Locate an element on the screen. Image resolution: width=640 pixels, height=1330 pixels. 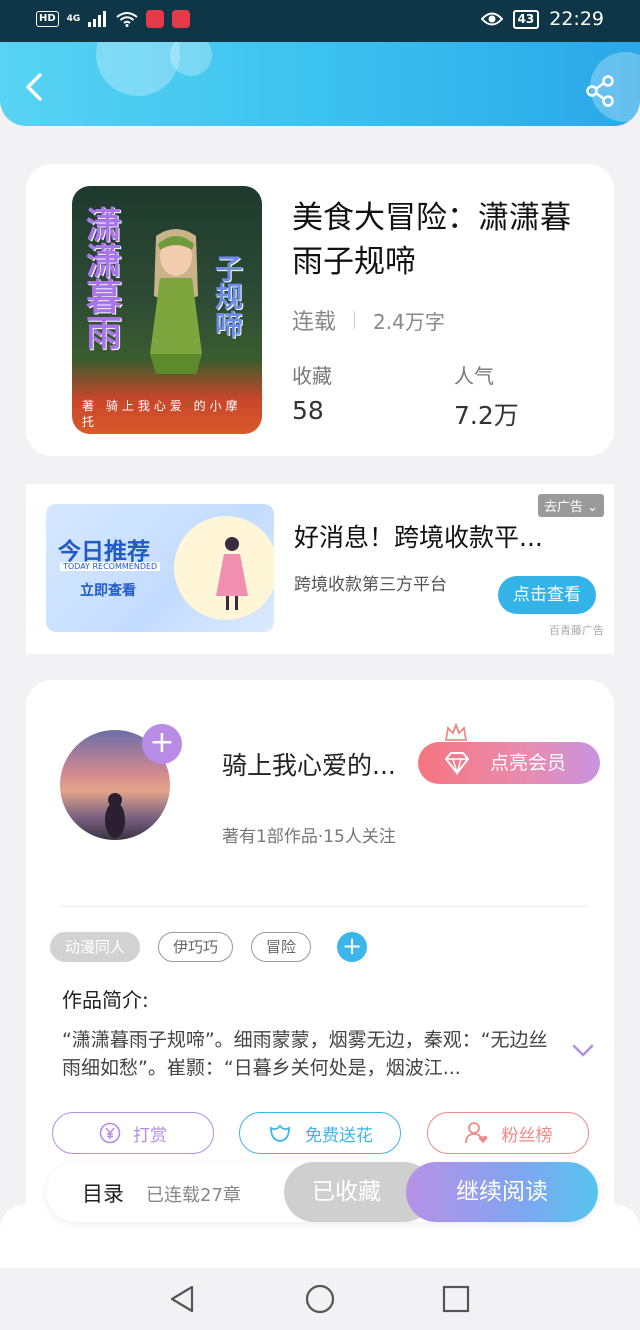
favorites-value: 58 is located at coordinates (308, 410).